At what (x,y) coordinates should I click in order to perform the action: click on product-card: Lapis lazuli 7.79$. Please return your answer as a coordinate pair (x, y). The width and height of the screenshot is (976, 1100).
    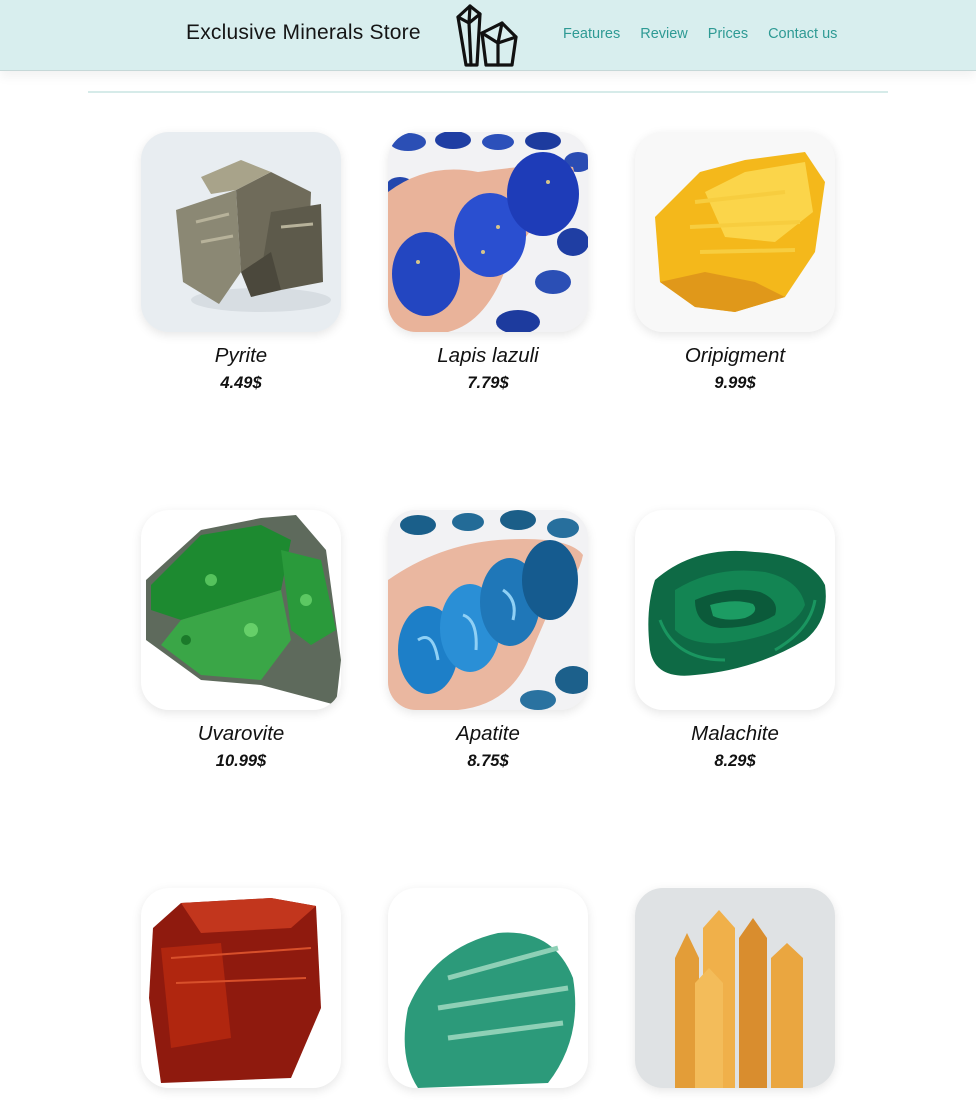
    Looking at the image, I should click on (488, 262).